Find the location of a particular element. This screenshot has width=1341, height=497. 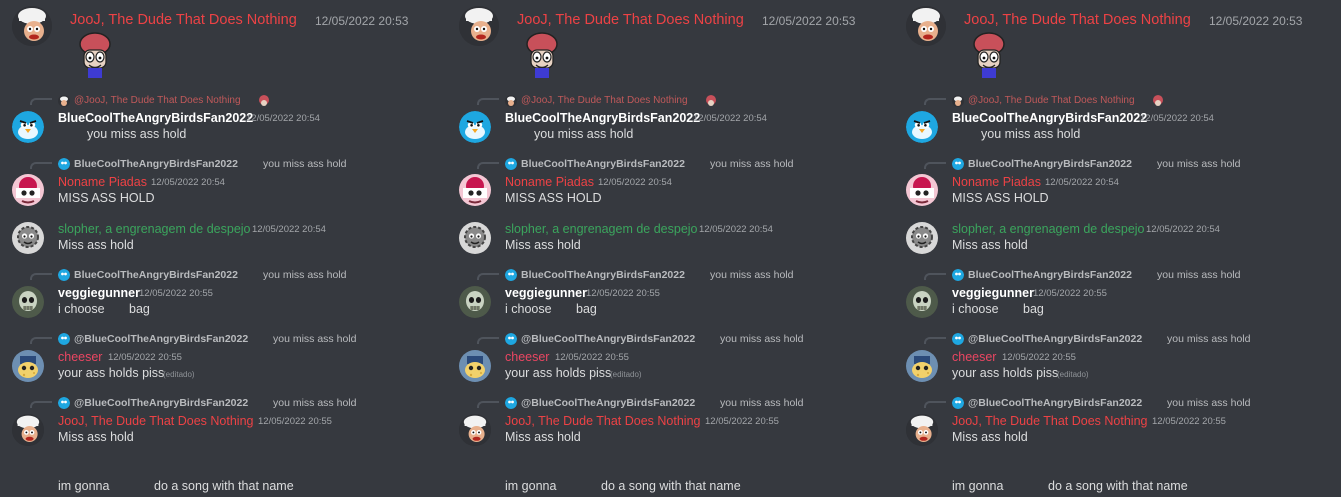

message-text: MISS ASS HOLD is located at coordinates (1000, 198).